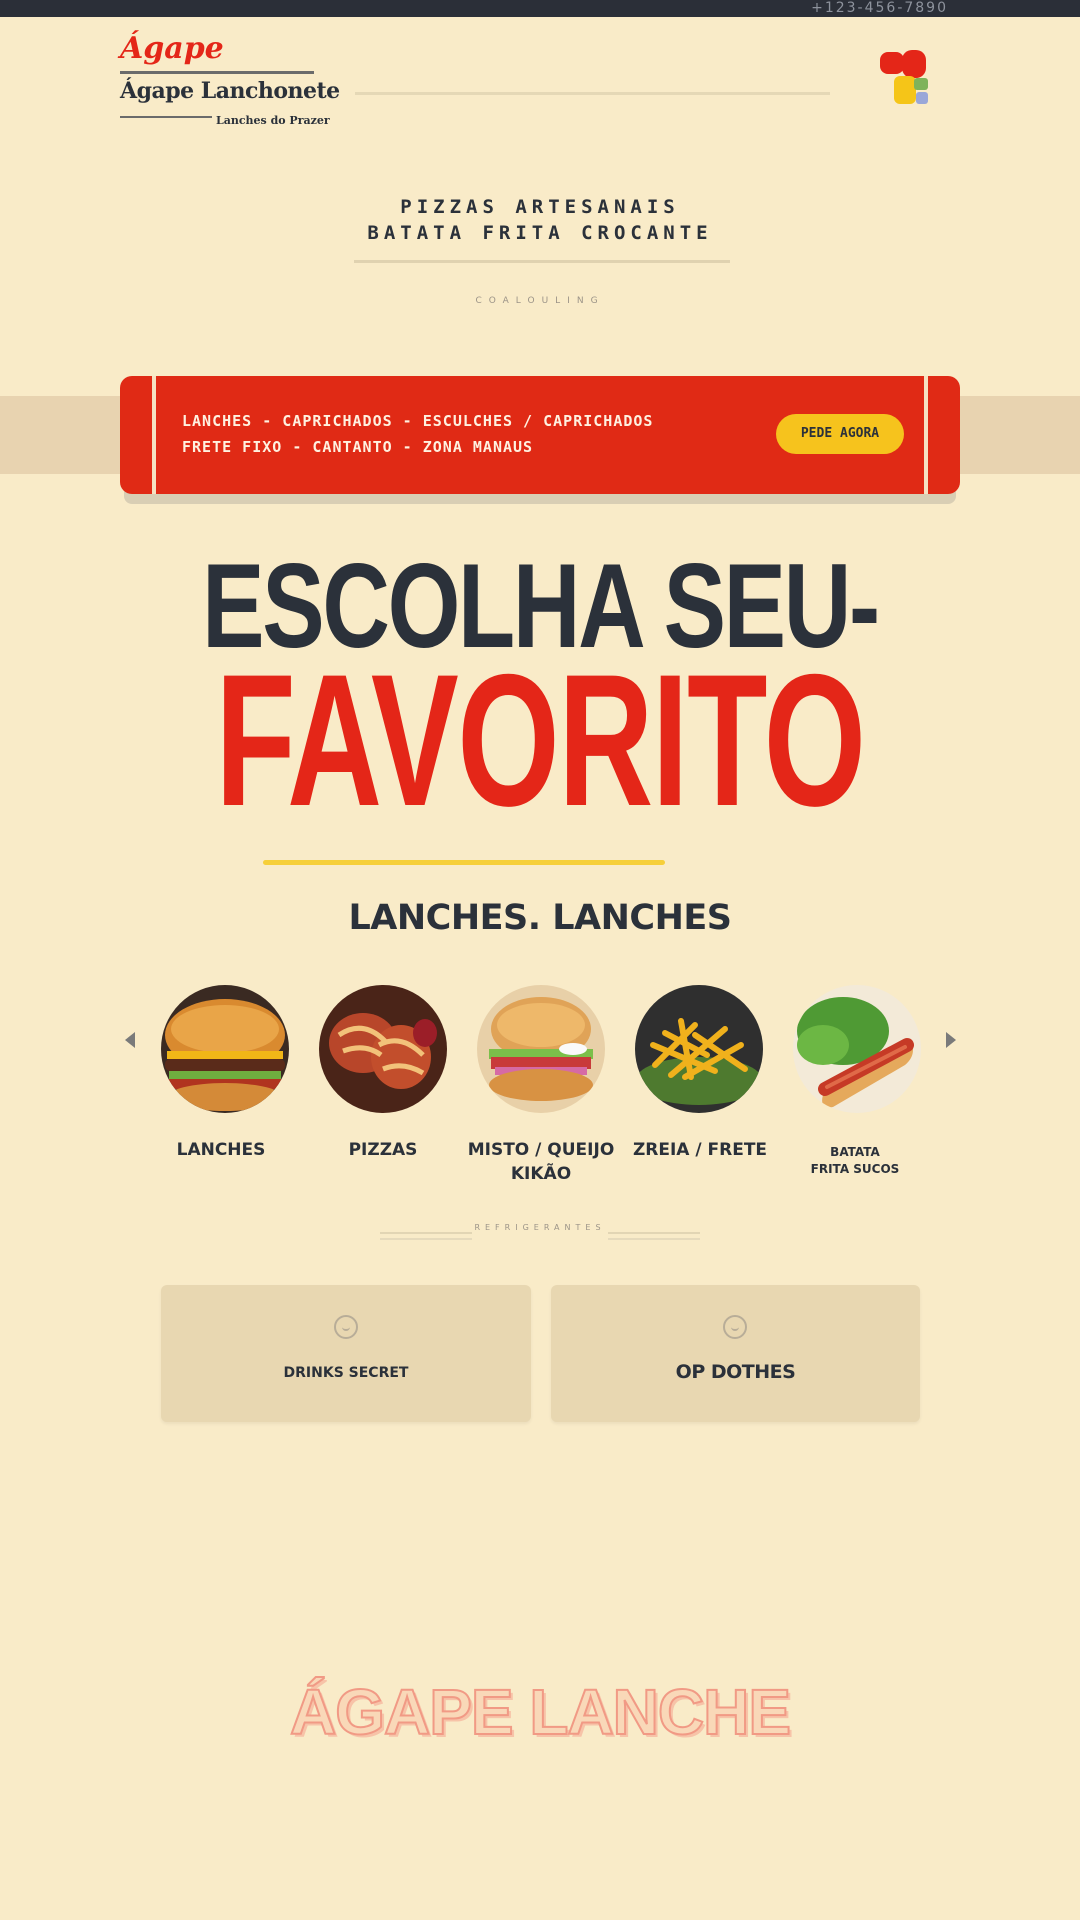 The image size is (1080, 1920). I want to click on banner-line-2: FRETE FIXO - CANTANTO - ZONA MANAUS, so click(358, 447).